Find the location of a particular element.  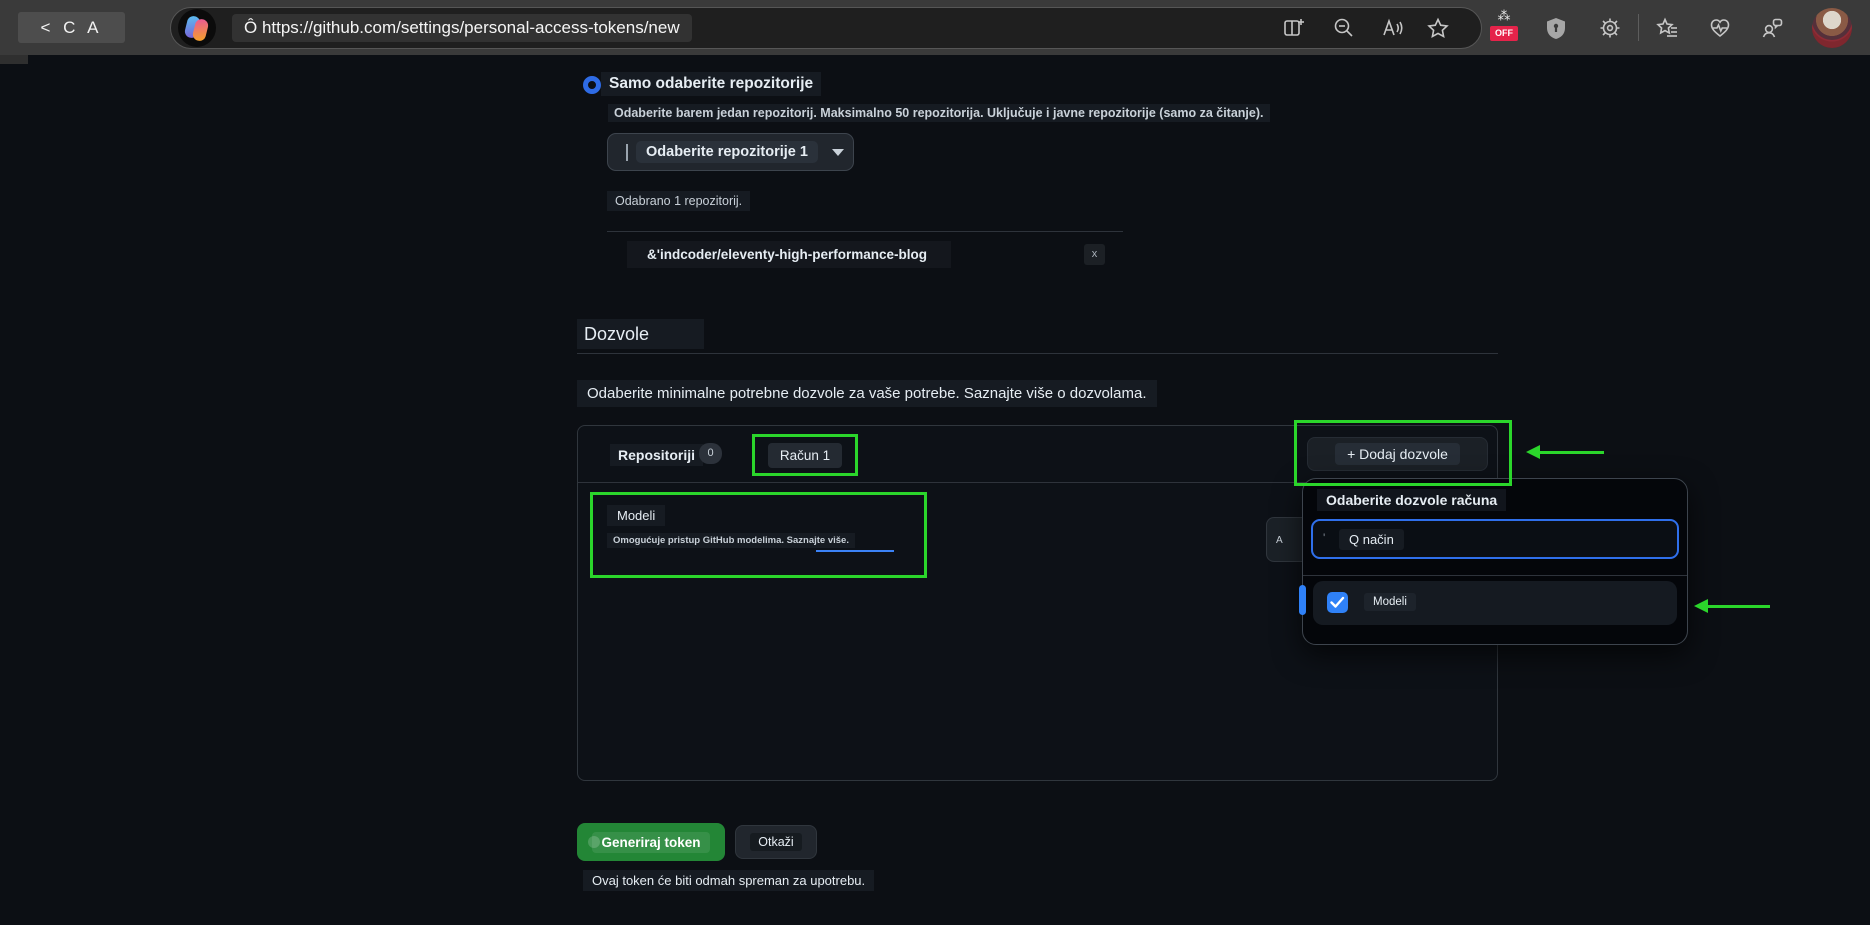

only-select-repositories-label: Samo odaberite repozitorije is located at coordinates (711, 84).